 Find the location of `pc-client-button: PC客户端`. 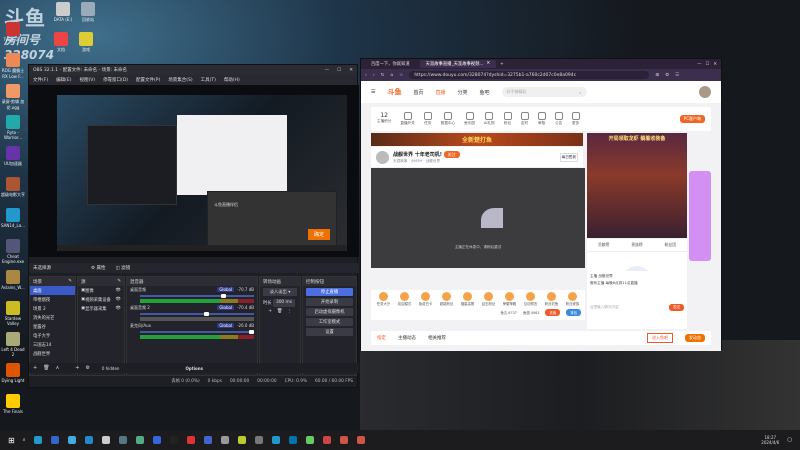

pc-client-button: PC客户端 is located at coordinates (692, 119).